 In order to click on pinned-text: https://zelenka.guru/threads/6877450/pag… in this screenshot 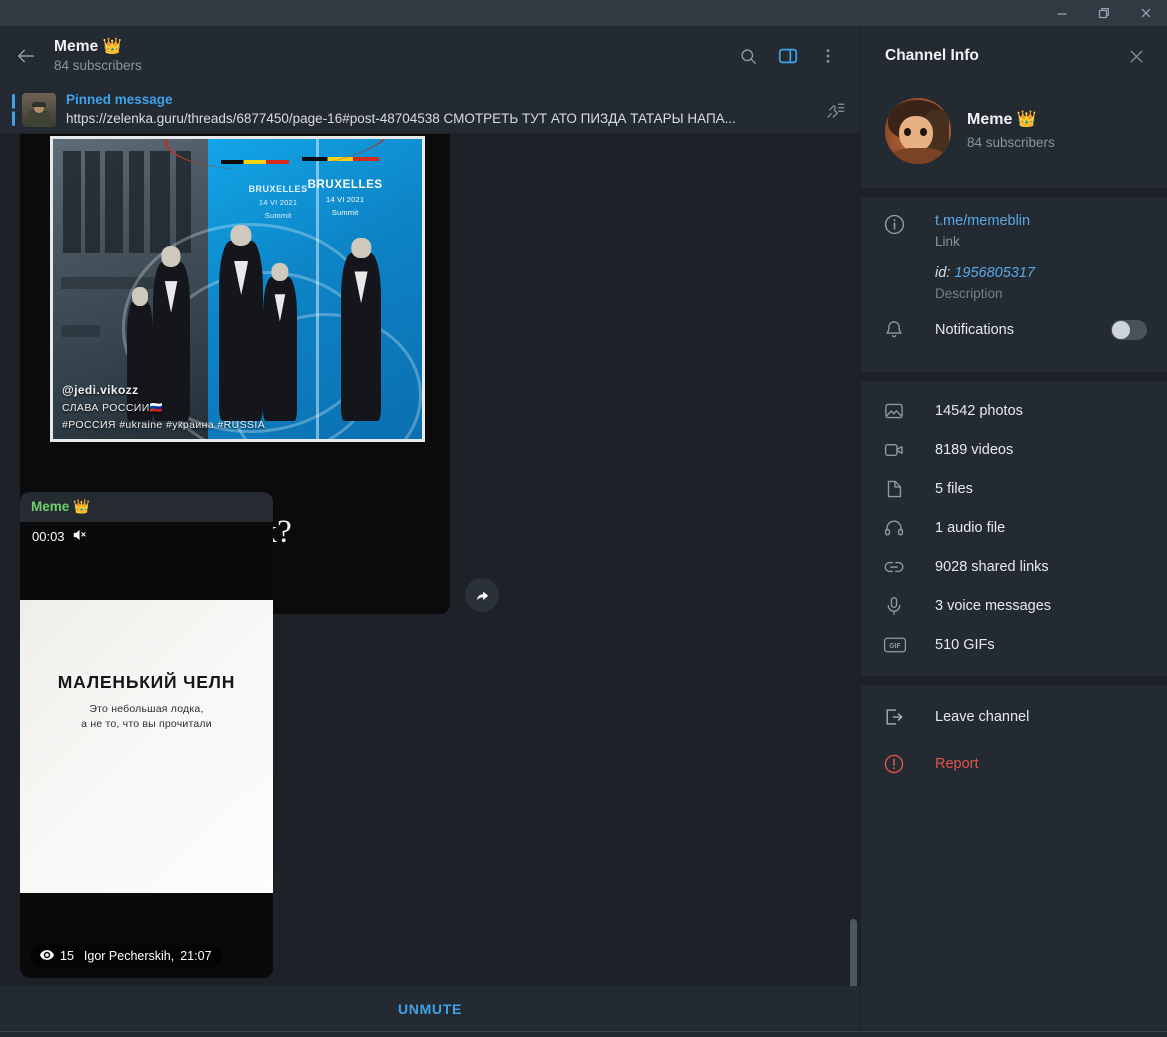, I will do `click(401, 118)`.